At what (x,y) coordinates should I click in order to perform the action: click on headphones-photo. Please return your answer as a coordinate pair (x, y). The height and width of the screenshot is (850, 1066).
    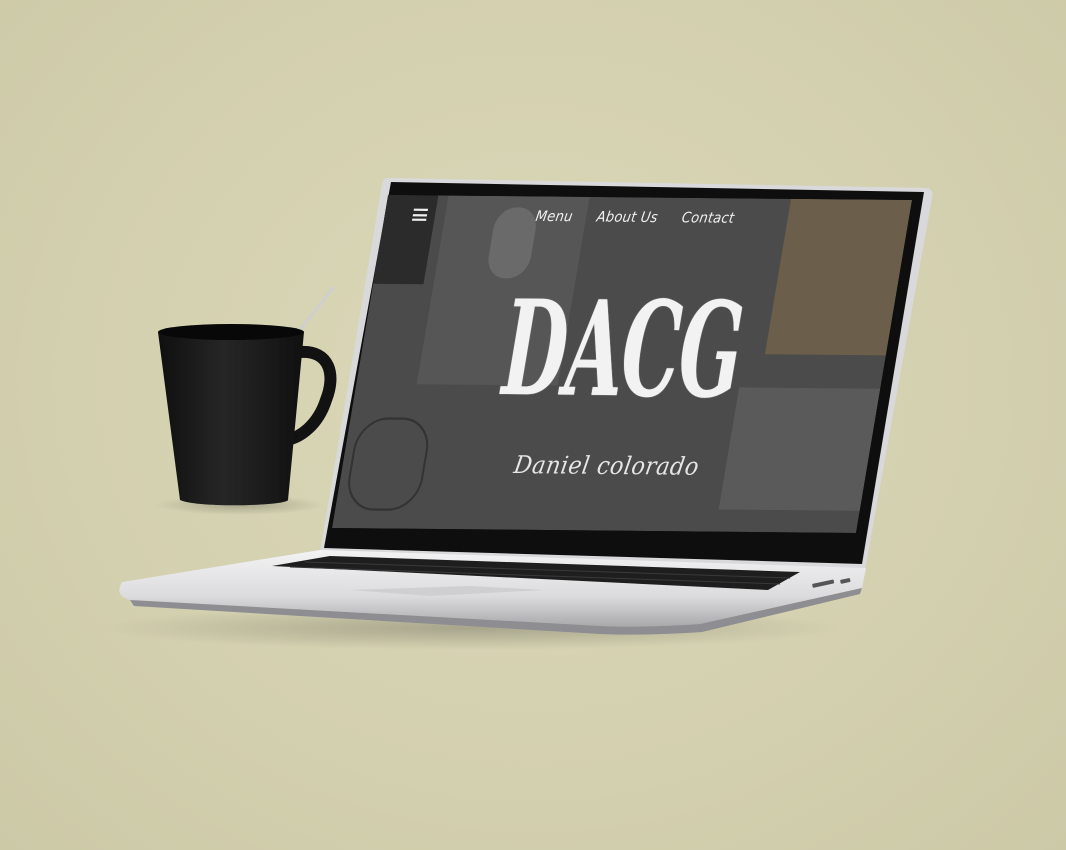
    Looking at the image, I should click on (388, 464).